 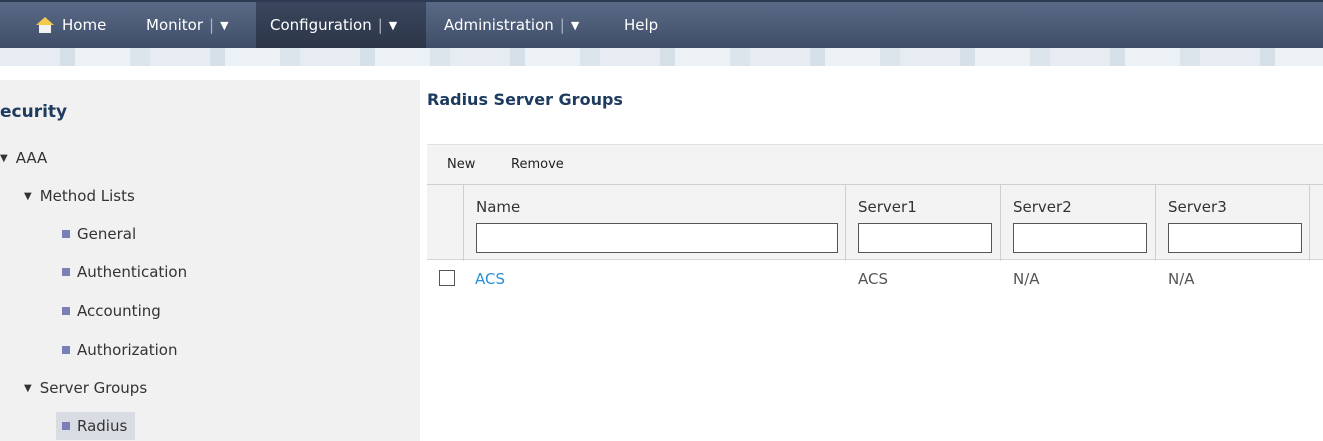 I want to click on column-server3: Server3, so click(x=1232, y=223).